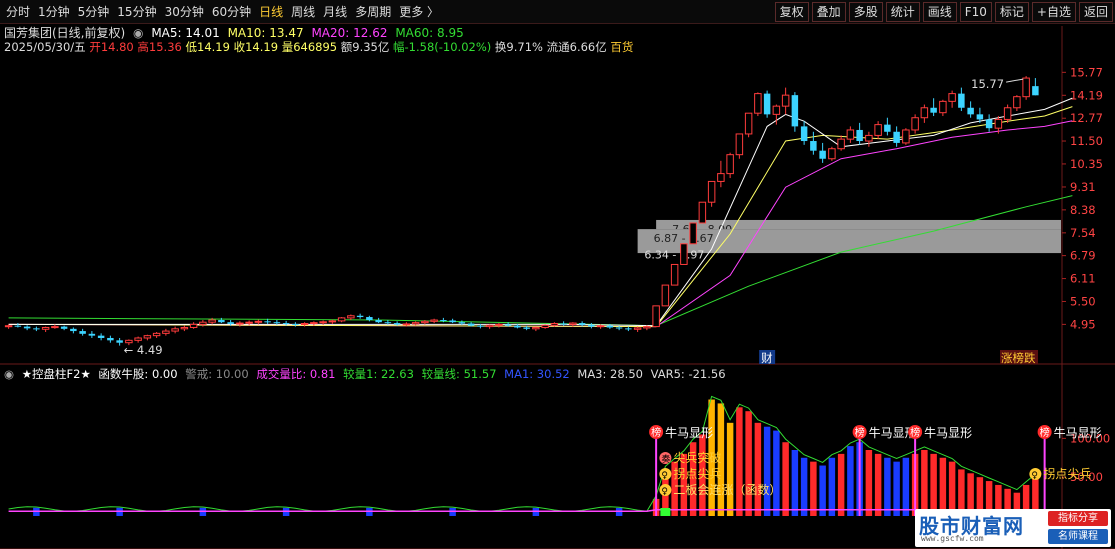  Describe the element at coordinates (1018, 358) in the screenshot. I see `tags-label: 涨榜跌` at that location.